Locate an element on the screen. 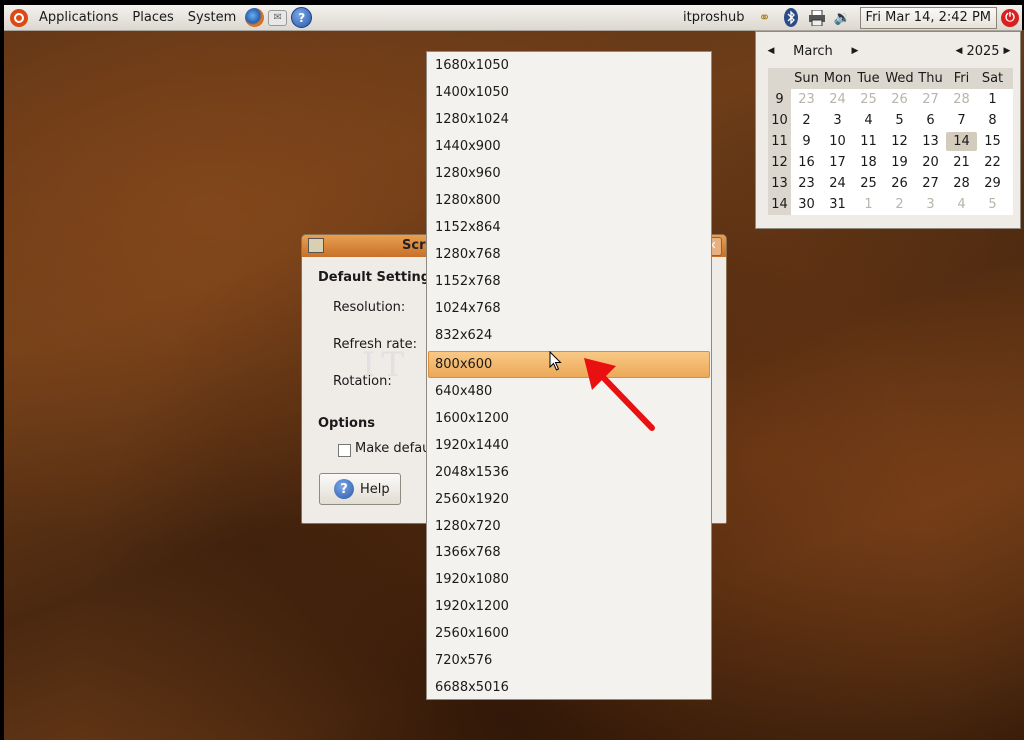 This screenshot has width=1024, height=740. calendar-day: 9 is located at coordinates (806, 141).